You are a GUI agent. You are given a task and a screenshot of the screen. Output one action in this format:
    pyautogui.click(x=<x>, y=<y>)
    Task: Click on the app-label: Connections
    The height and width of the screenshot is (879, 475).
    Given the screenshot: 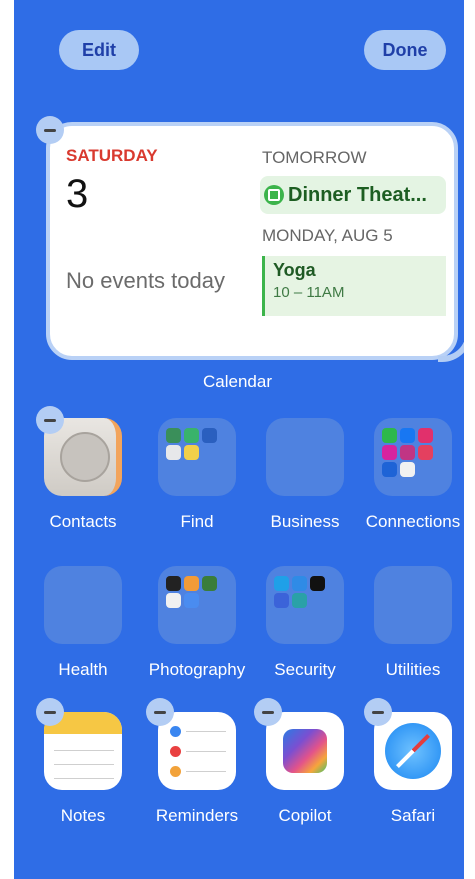 What is the action you would take?
    pyautogui.click(x=413, y=521)
    